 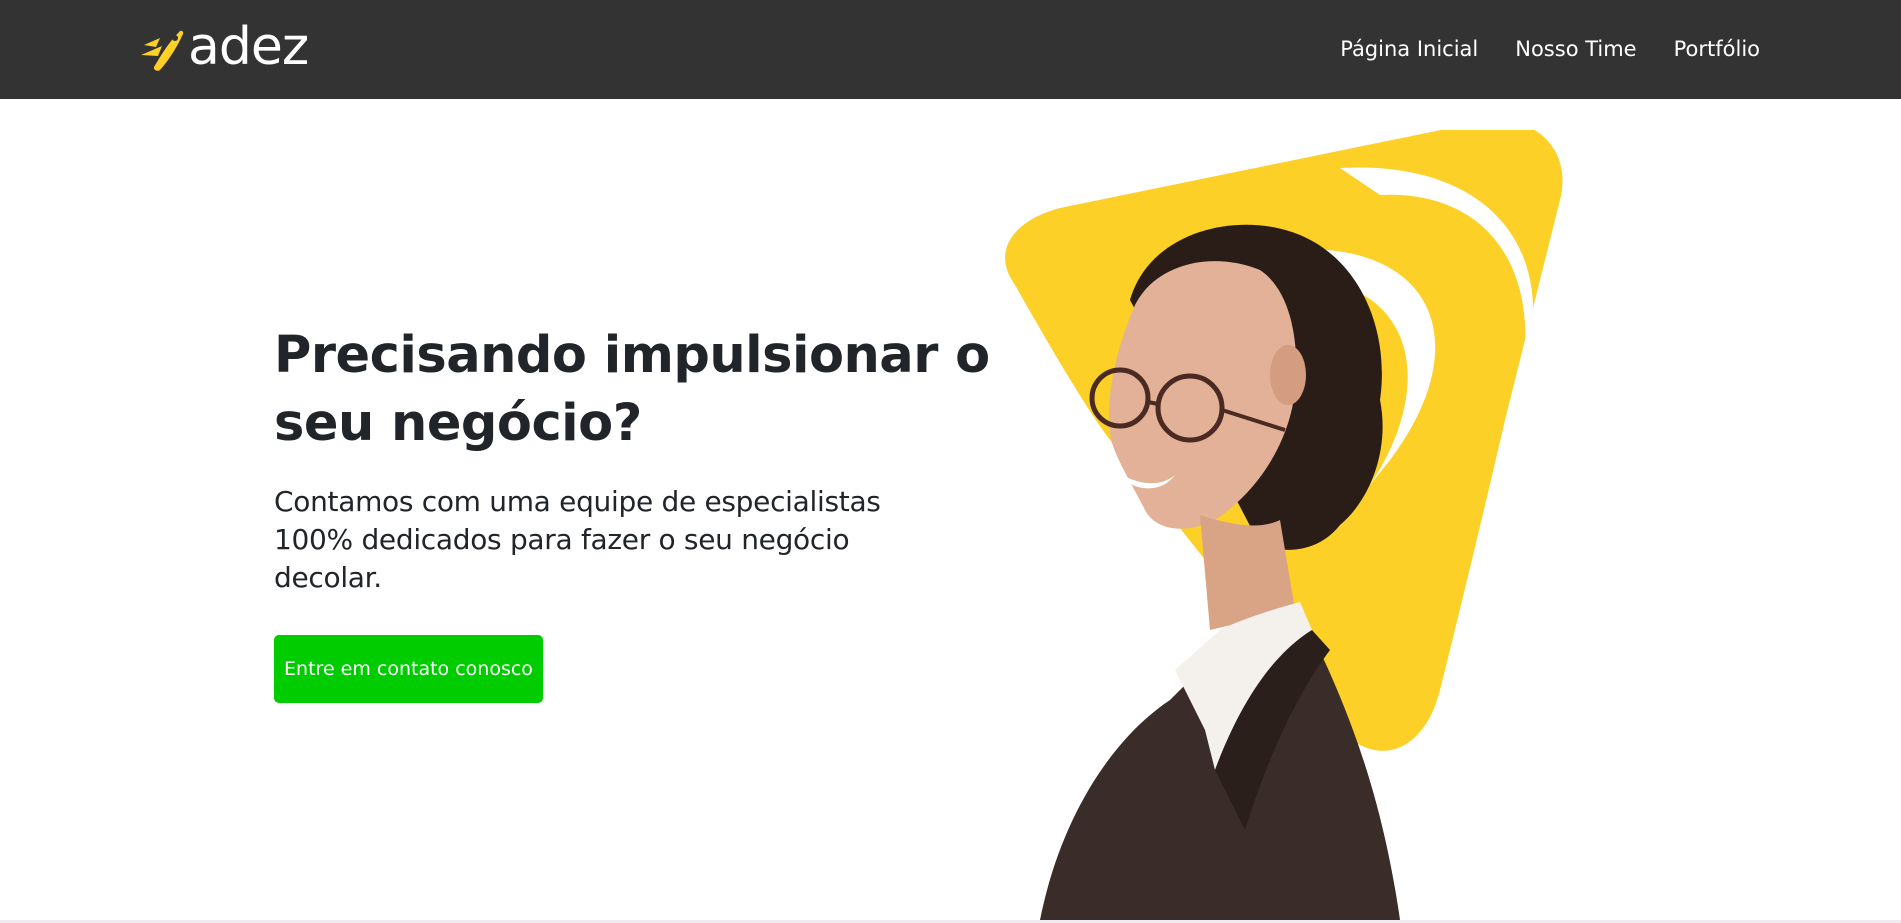 I want to click on nav-link-home: Página Inicial, so click(x=1409, y=49).